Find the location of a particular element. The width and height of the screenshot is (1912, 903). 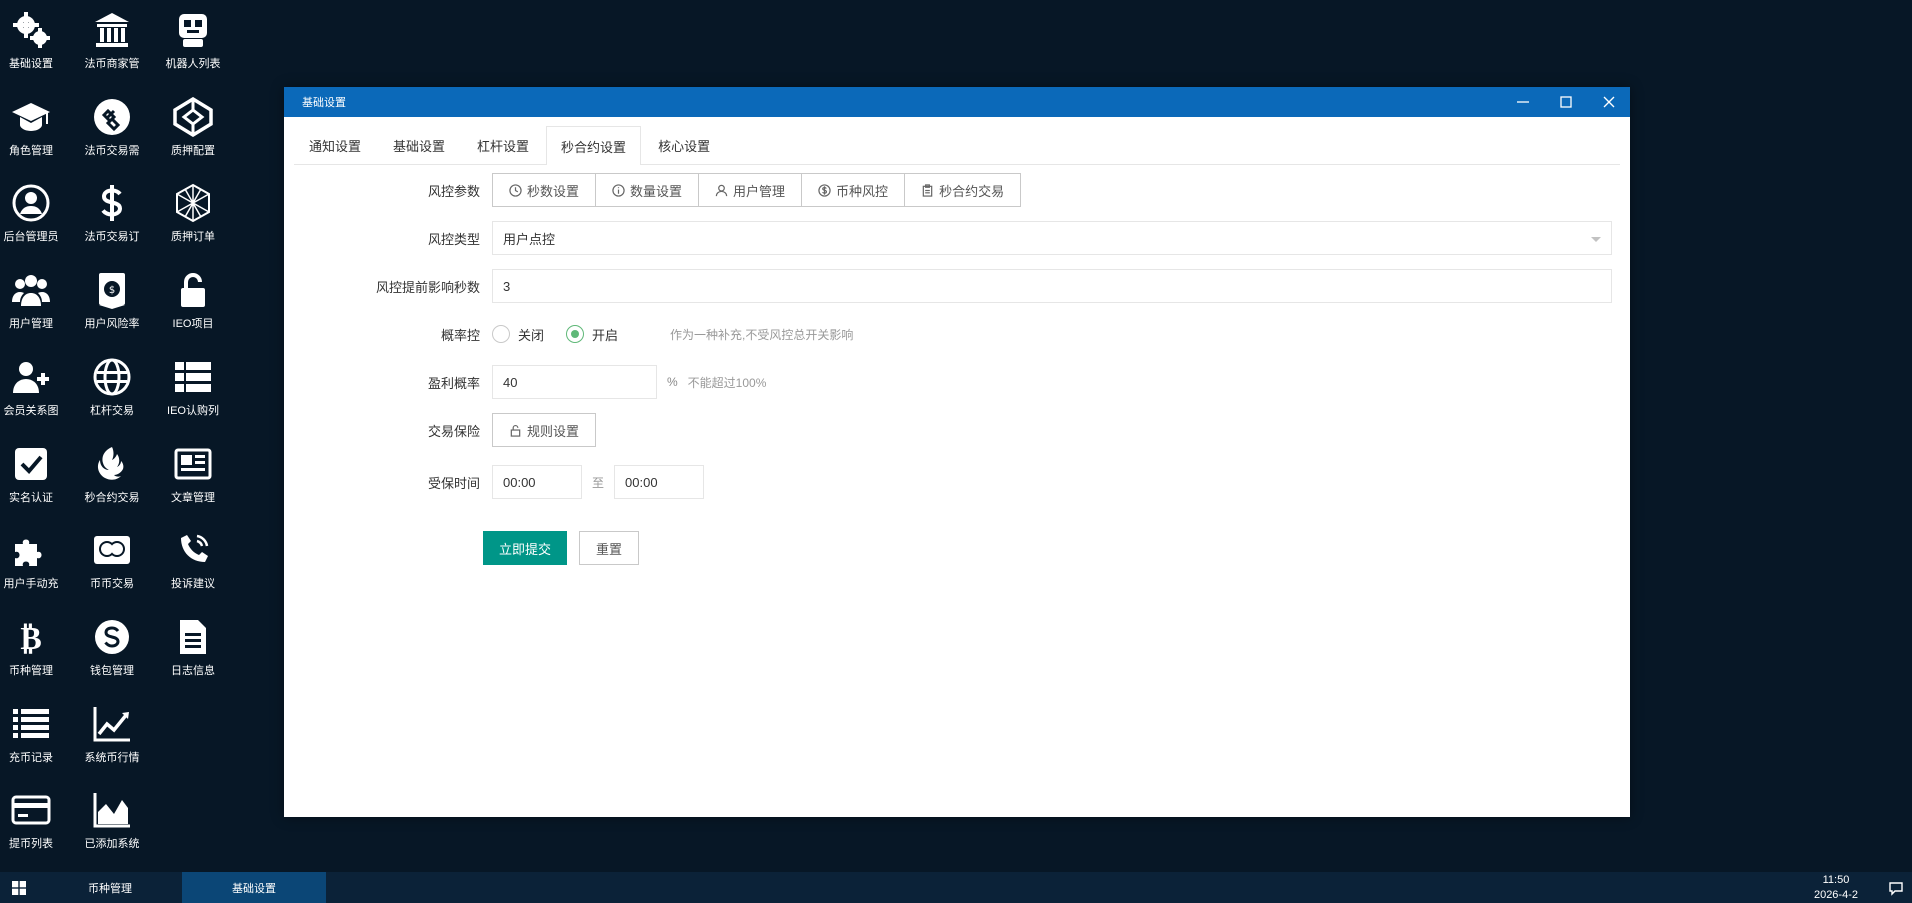

tab-label: 秒合约设置 is located at coordinates (594, 147).